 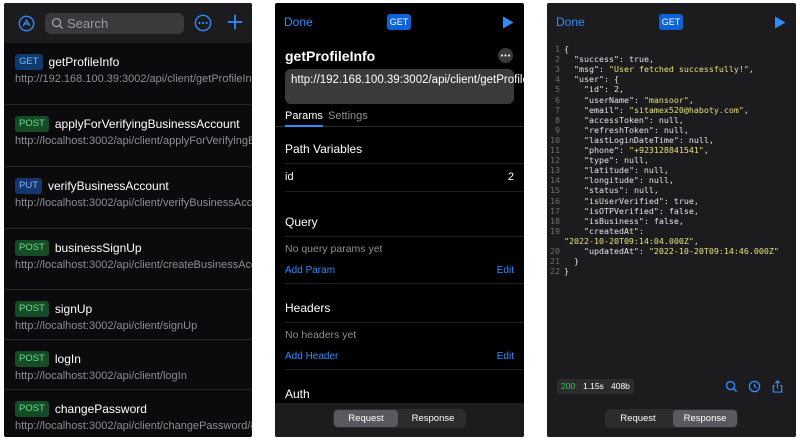 I want to click on share-icon, so click(x=777, y=386).